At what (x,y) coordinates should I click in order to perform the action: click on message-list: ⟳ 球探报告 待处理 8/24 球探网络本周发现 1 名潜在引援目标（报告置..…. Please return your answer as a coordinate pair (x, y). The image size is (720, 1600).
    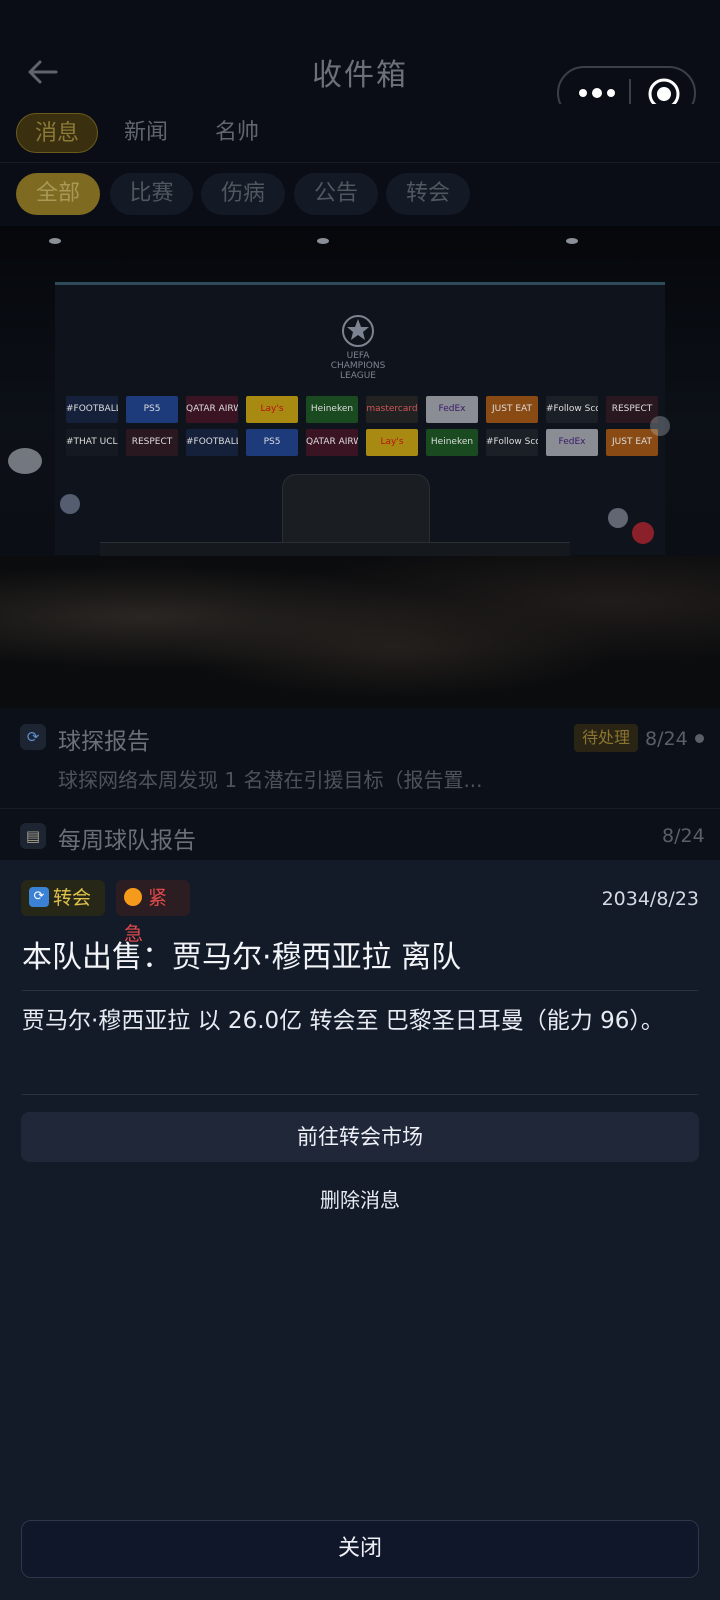
    Looking at the image, I should click on (360, 784).